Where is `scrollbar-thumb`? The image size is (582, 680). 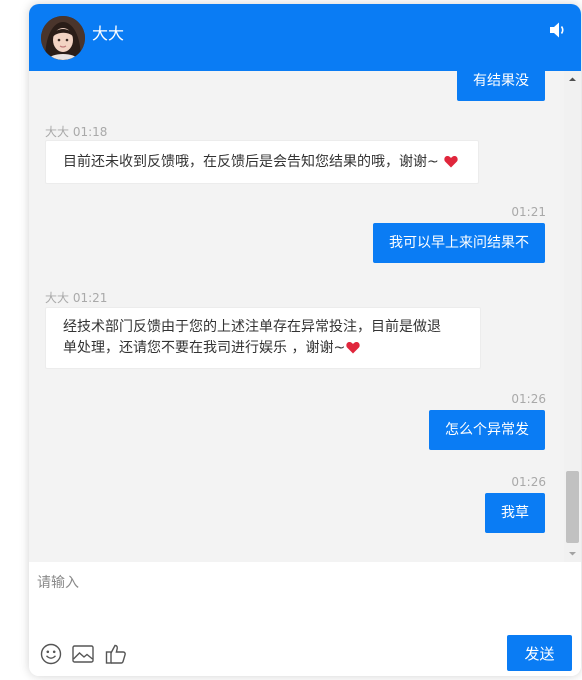
scrollbar-thumb is located at coordinates (572, 507).